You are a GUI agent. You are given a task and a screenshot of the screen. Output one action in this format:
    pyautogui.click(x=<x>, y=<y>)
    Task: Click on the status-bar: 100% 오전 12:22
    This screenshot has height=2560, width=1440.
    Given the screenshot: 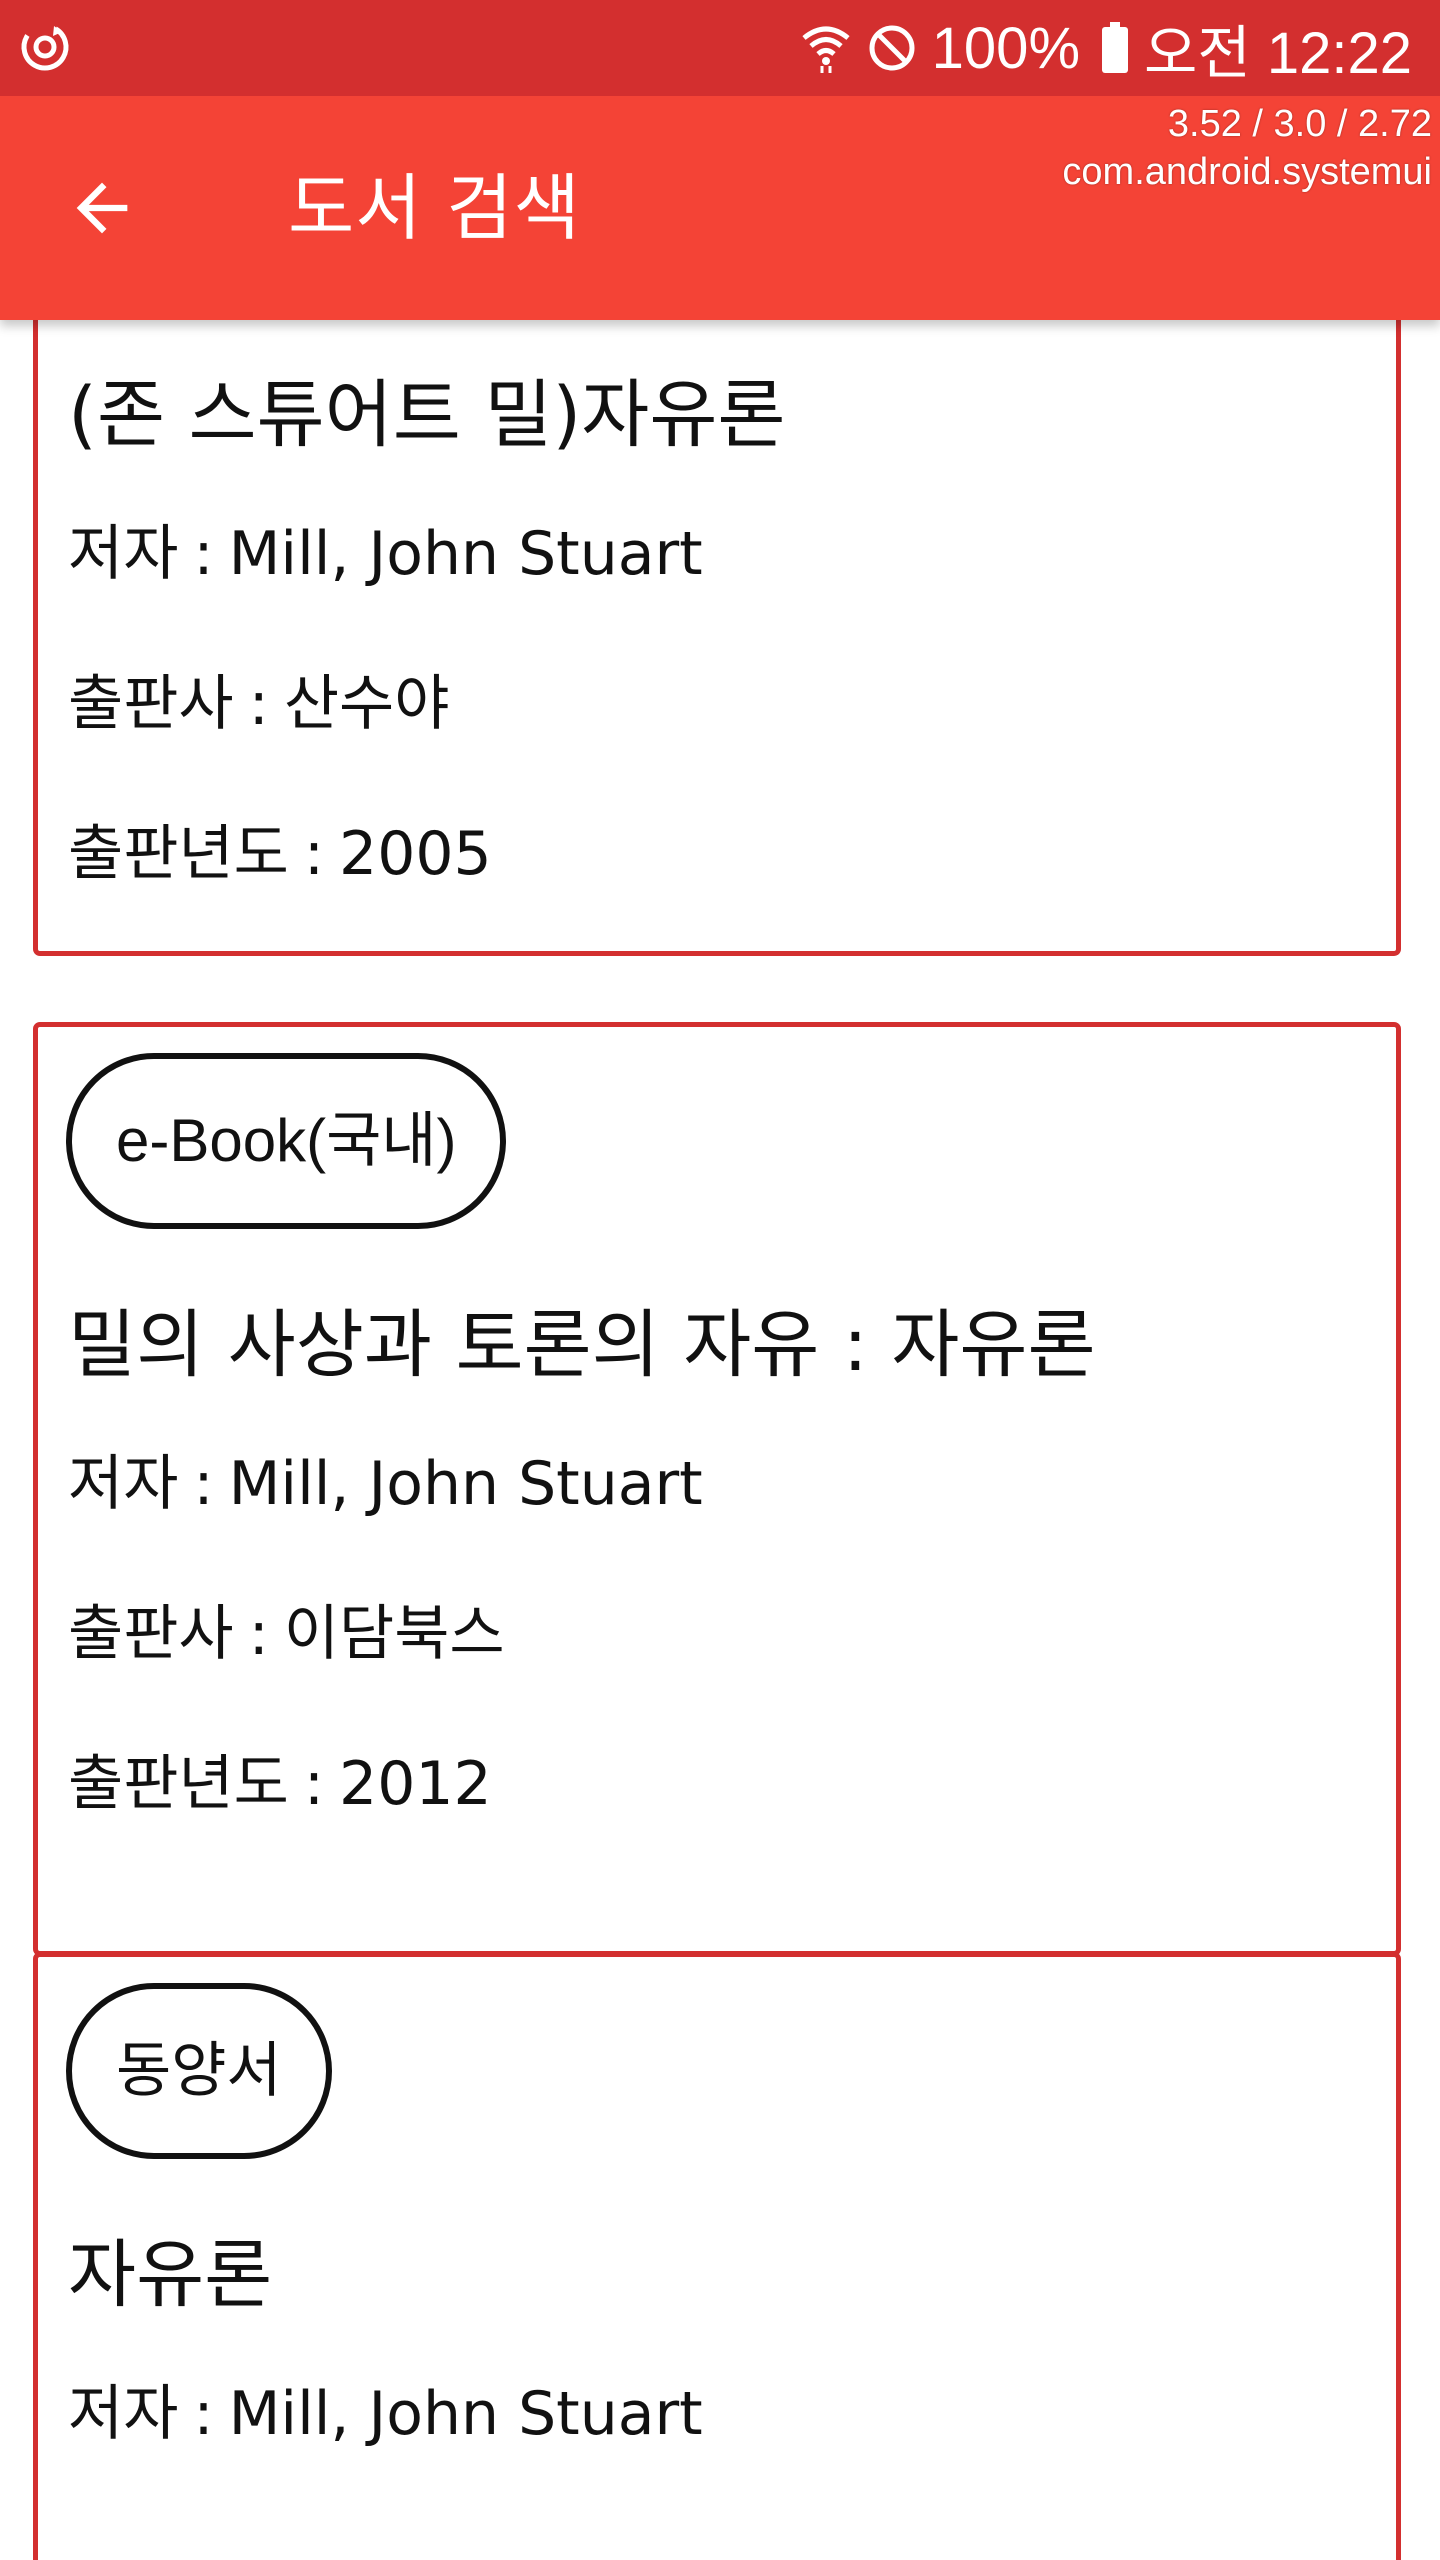 What is the action you would take?
    pyautogui.click(x=720, y=48)
    